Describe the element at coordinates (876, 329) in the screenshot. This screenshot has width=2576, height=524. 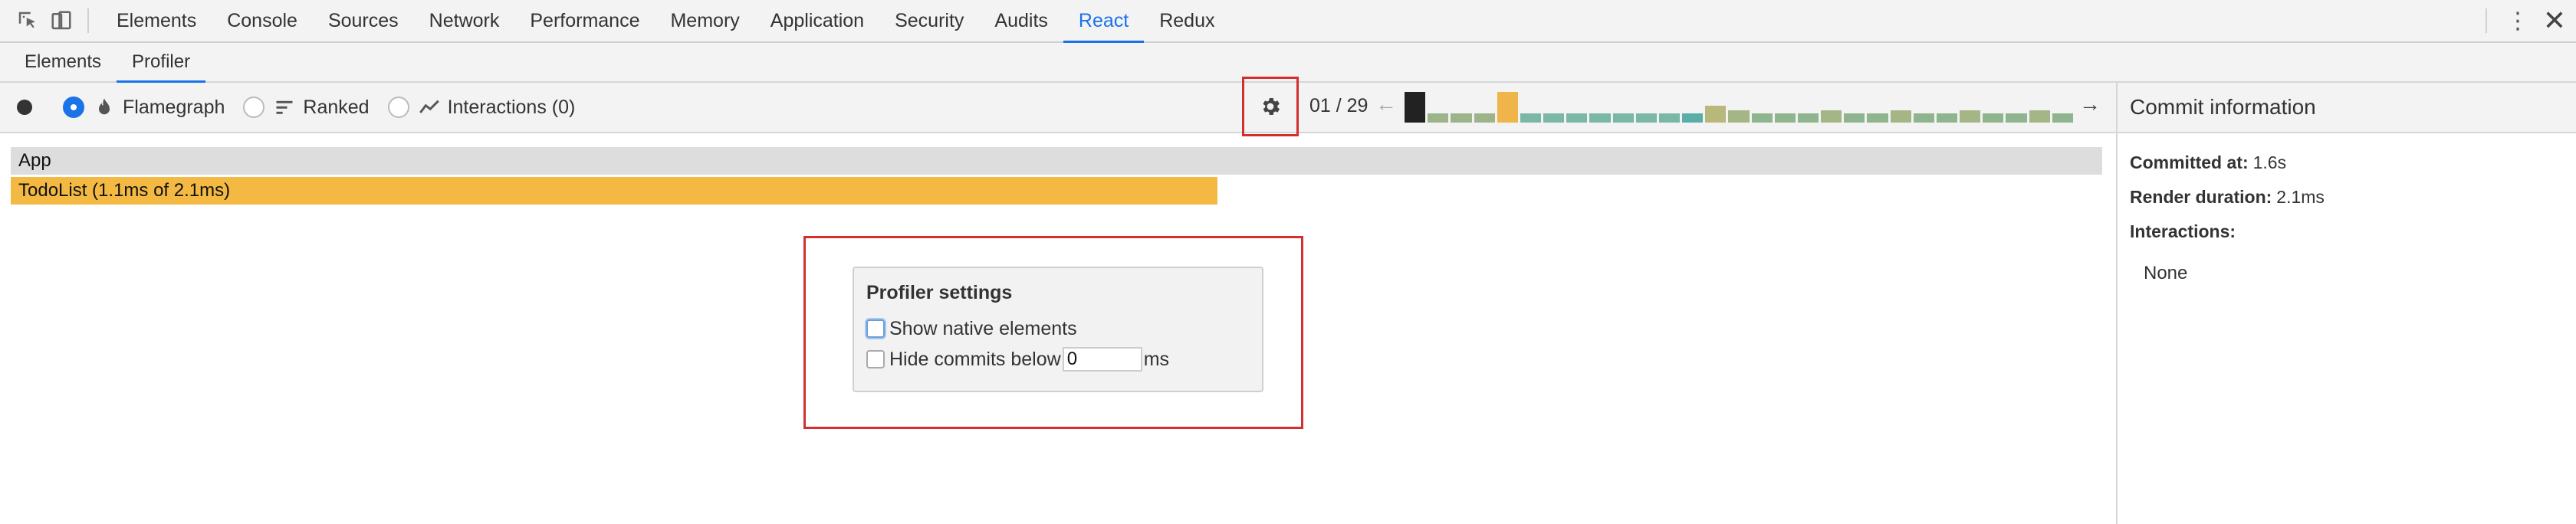
I see `show-native-checkbox` at that location.